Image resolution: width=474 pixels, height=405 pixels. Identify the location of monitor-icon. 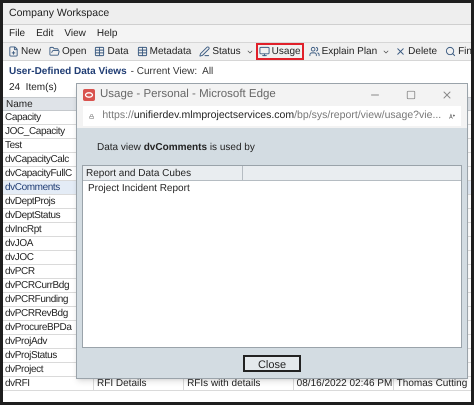
(264, 51).